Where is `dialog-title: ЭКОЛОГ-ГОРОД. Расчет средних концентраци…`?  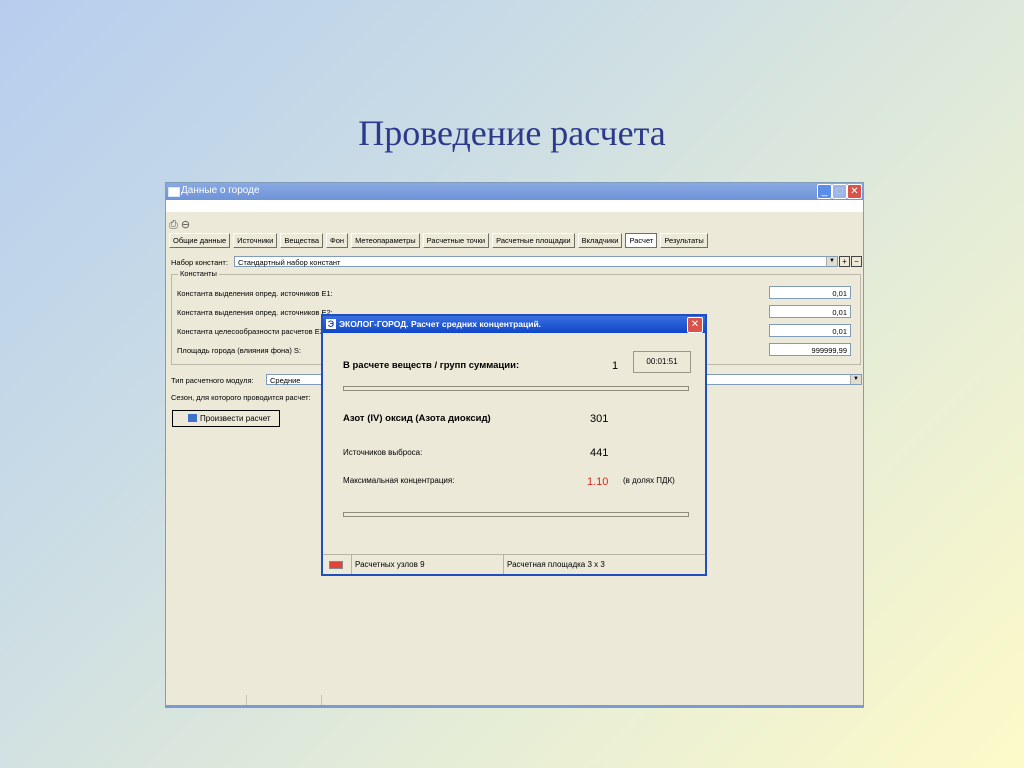 dialog-title: ЭКОЛОГ-ГОРОД. Расчет средних концентраци… is located at coordinates (440, 324).